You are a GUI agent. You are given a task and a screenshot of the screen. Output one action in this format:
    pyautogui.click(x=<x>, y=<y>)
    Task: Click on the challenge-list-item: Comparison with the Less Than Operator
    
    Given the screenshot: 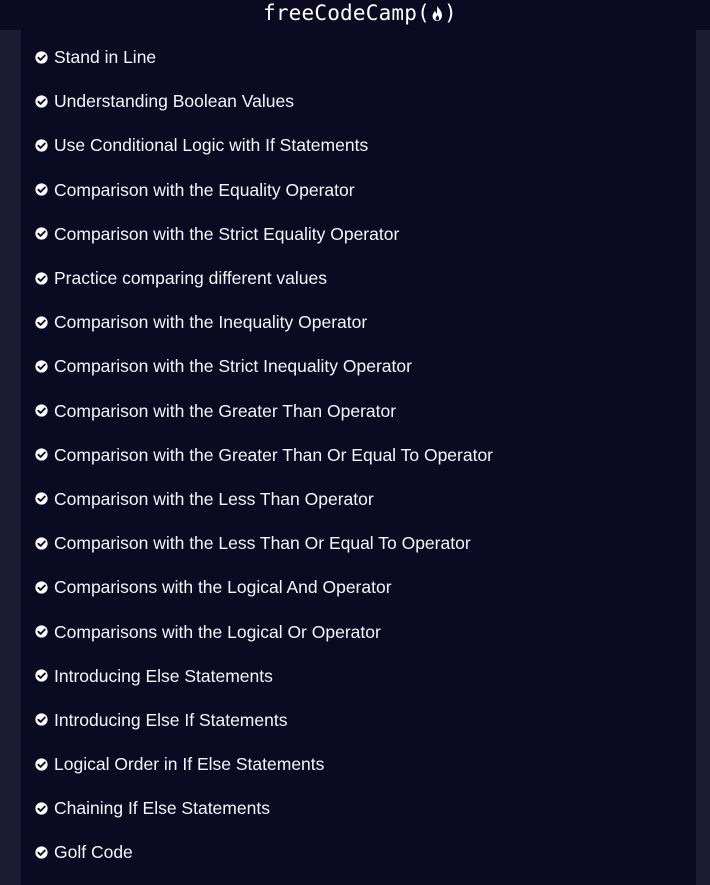 What is the action you would take?
    pyautogui.click(x=358, y=499)
    